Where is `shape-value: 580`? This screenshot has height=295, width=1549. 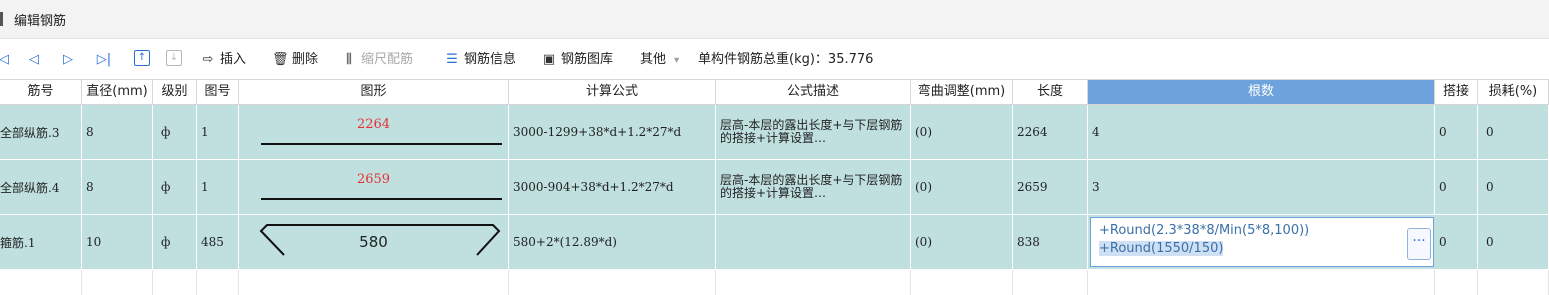
shape-value: 580 is located at coordinates (373, 242).